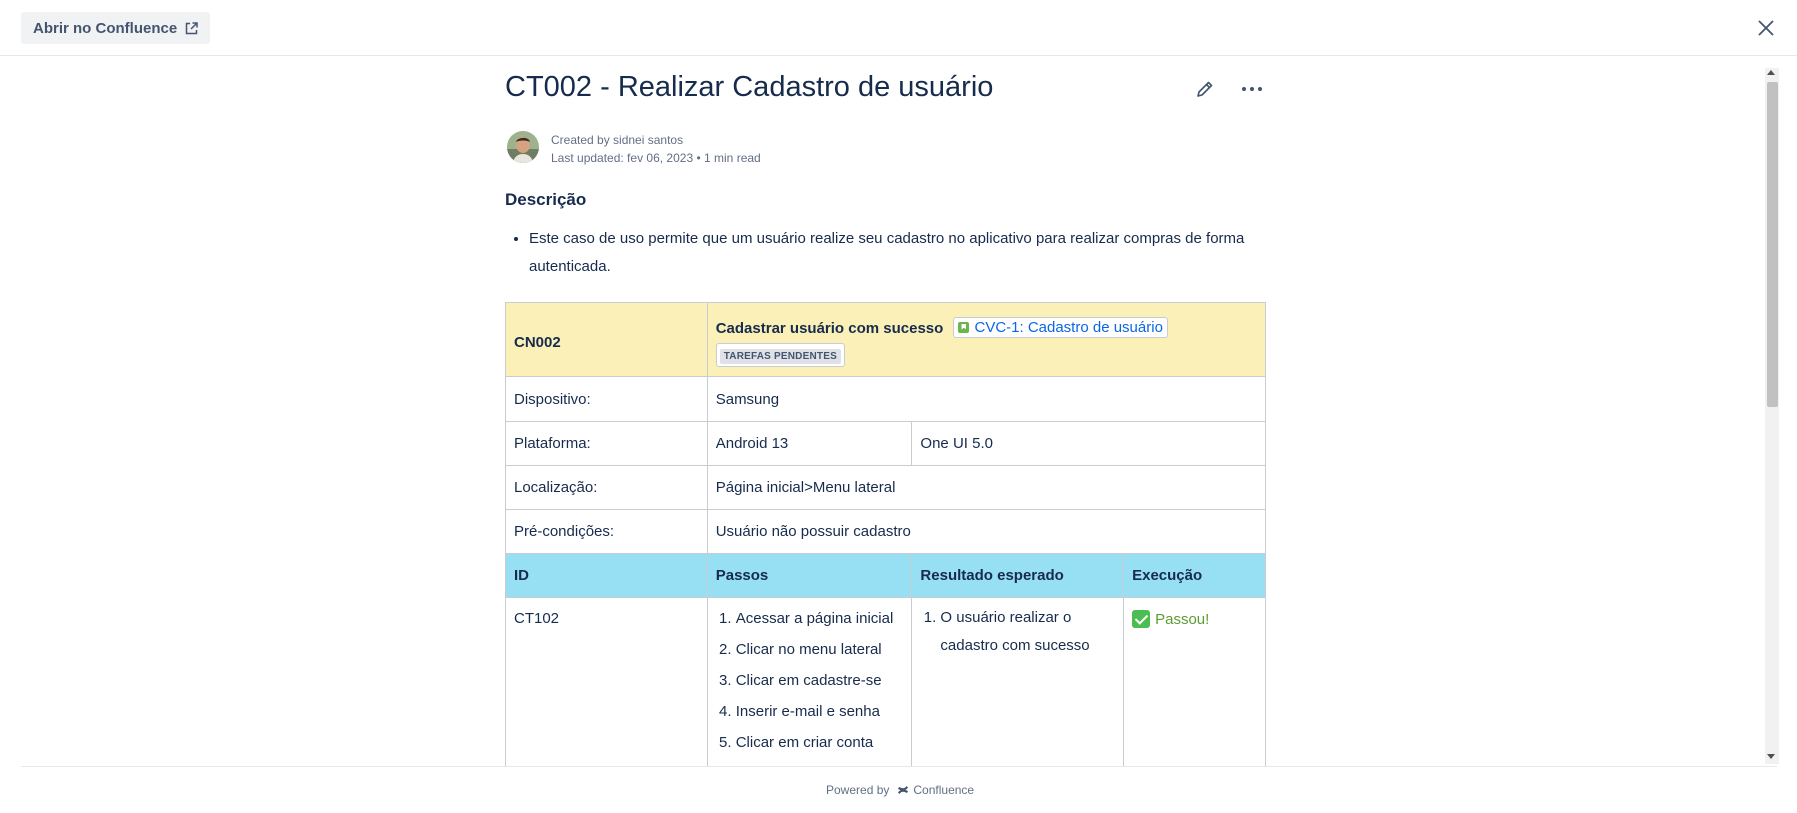  I want to click on table-row: Localização: Página inicial>Menu lateral, so click(886, 487).